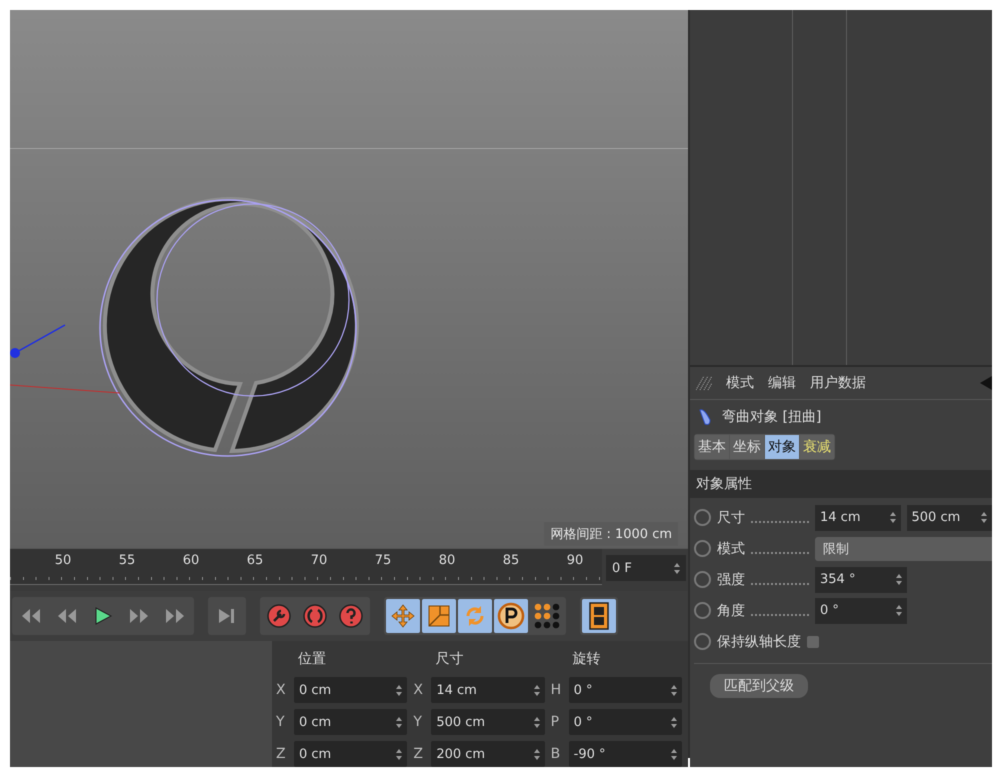 Image resolution: width=1000 pixels, height=768 pixels. Describe the element at coordinates (841, 484) in the screenshot. I see `section-header: 对象属性` at that location.